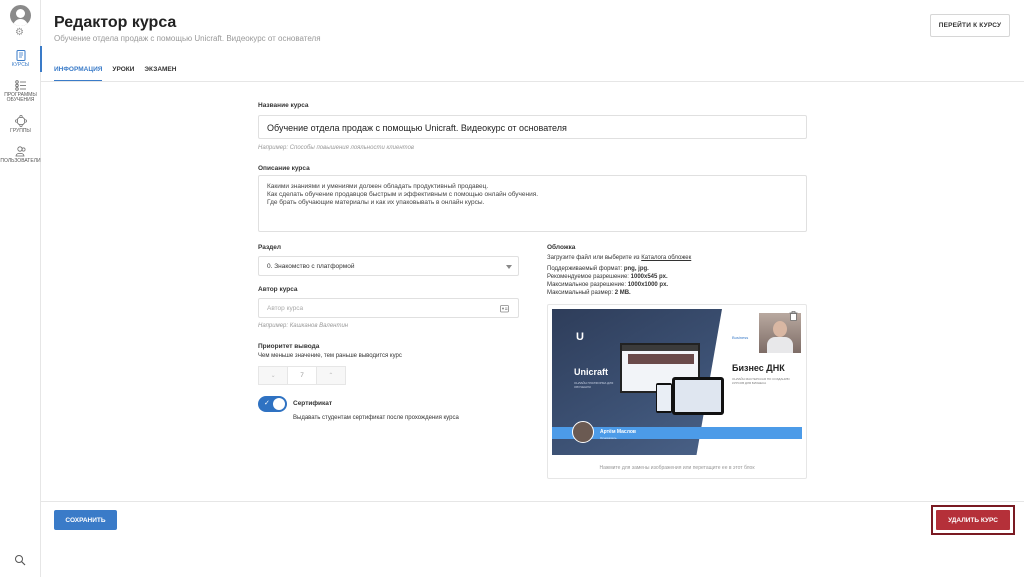  Describe the element at coordinates (115, 22) in the screenshot. I see `page-title: Редактор курса` at that location.